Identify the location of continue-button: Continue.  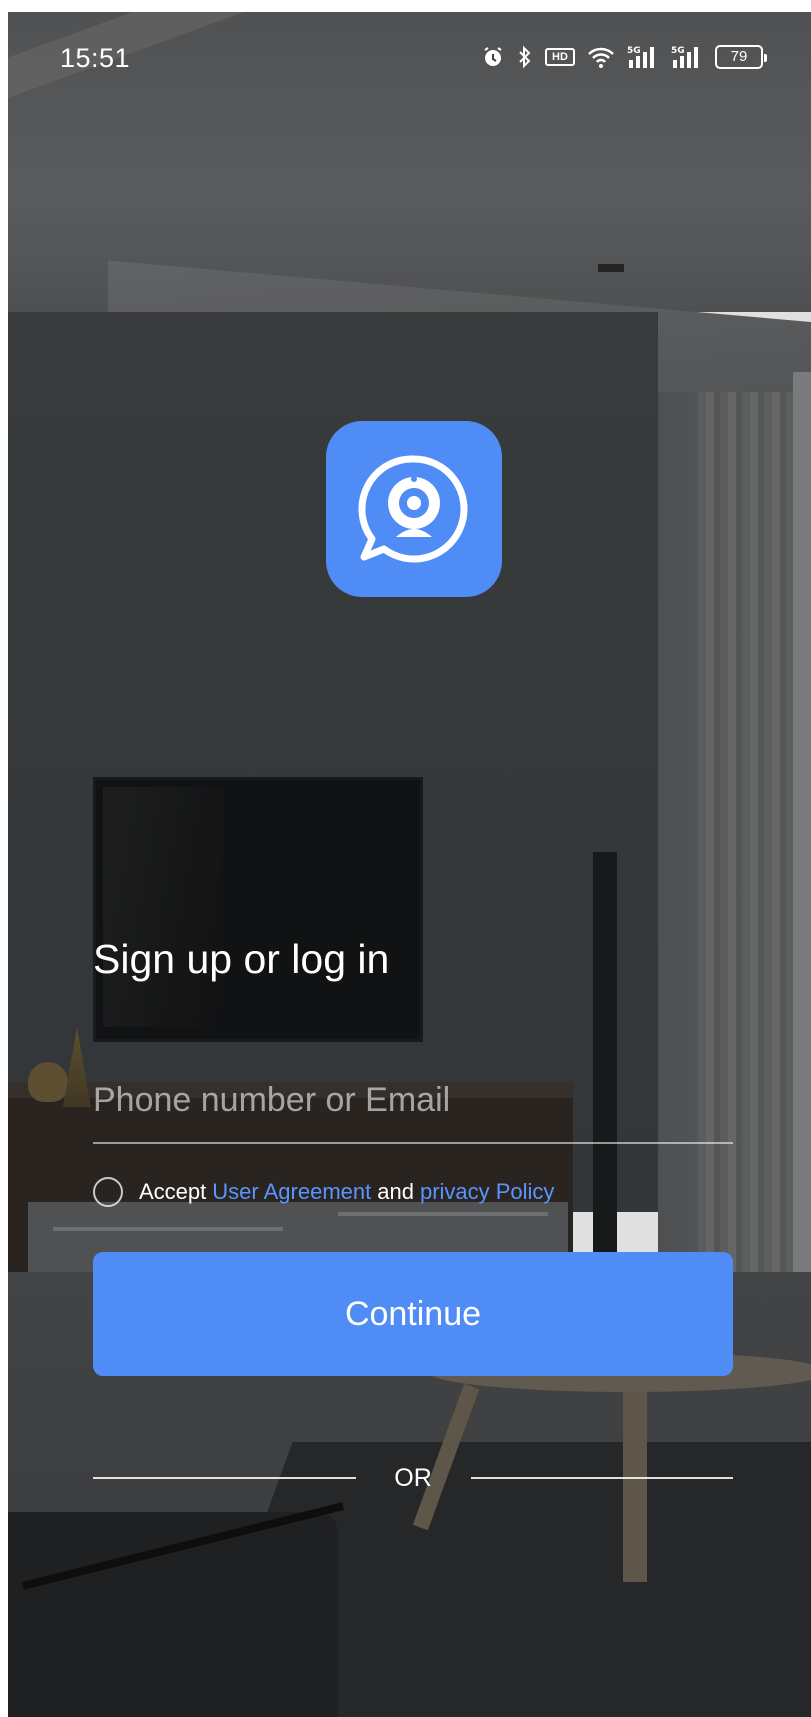
(413, 1314).